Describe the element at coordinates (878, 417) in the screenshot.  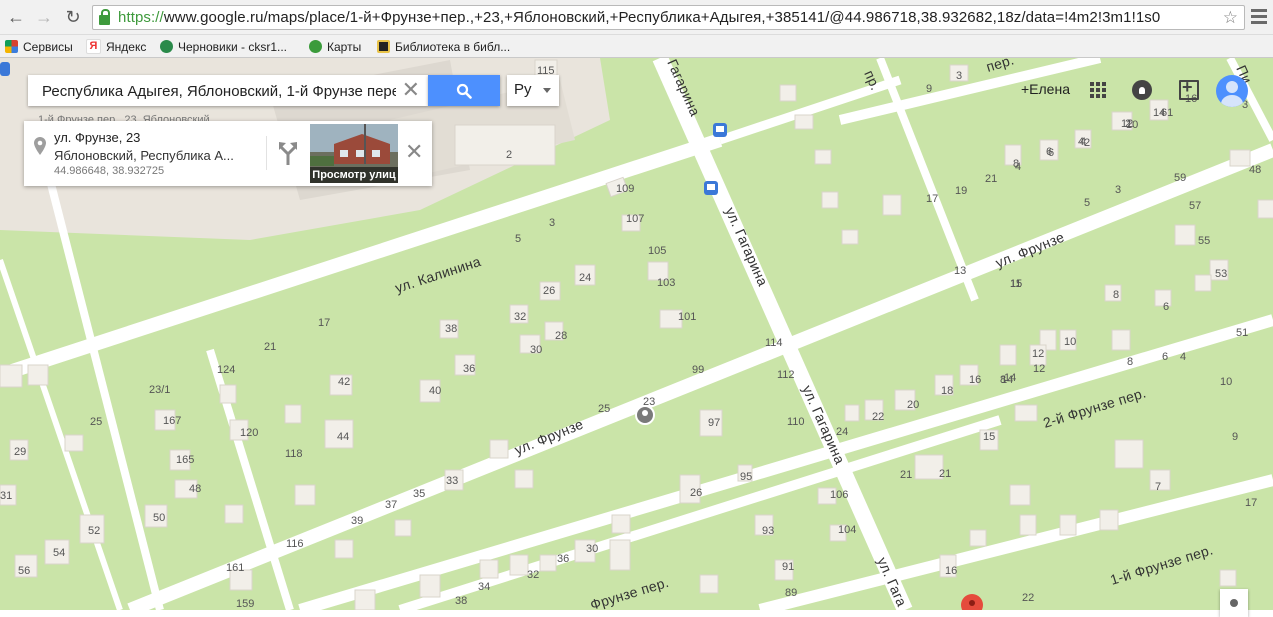
I see `house-number: 22` at that location.